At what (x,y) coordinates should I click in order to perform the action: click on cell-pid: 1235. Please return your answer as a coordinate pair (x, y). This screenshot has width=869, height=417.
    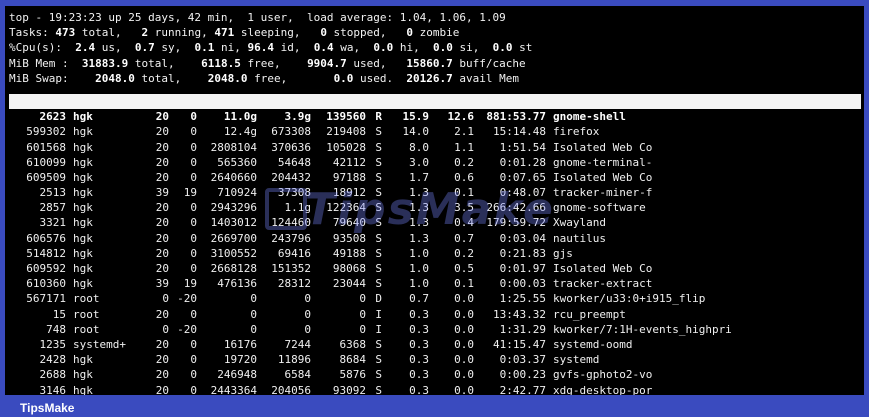
    Looking at the image, I should click on (53, 344).